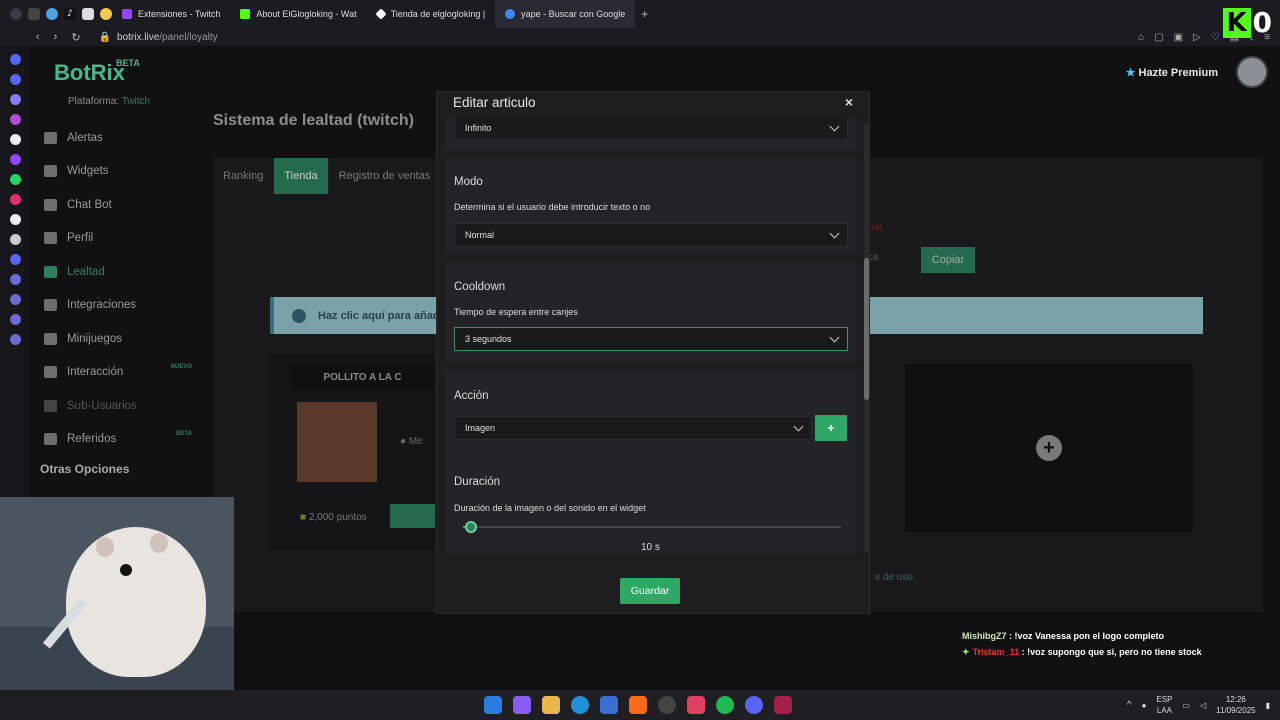 The width and height of the screenshot is (1280, 720). What do you see at coordinates (120, 373) in the screenshot?
I see `sidebar-item-interaccion: Interacción NUEVO` at bounding box center [120, 373].